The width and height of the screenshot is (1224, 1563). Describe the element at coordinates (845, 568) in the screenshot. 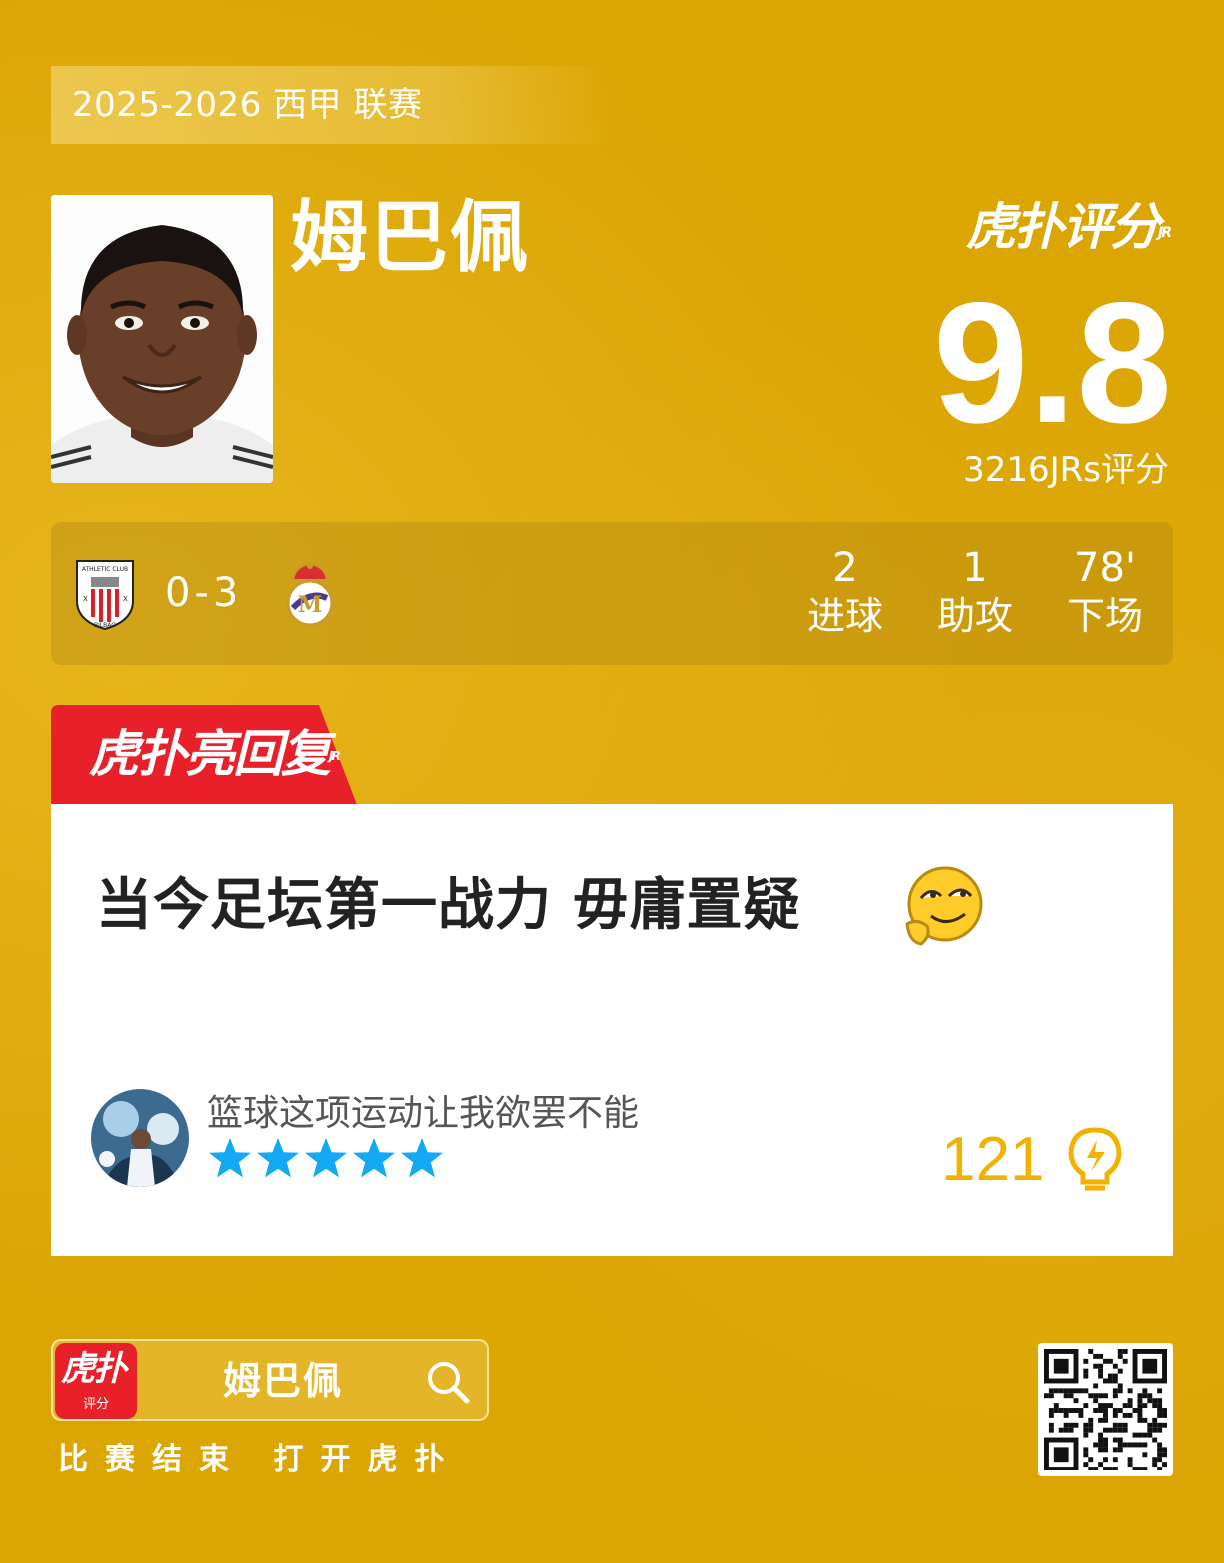

I see `stat-goals-value: 2` at that location.